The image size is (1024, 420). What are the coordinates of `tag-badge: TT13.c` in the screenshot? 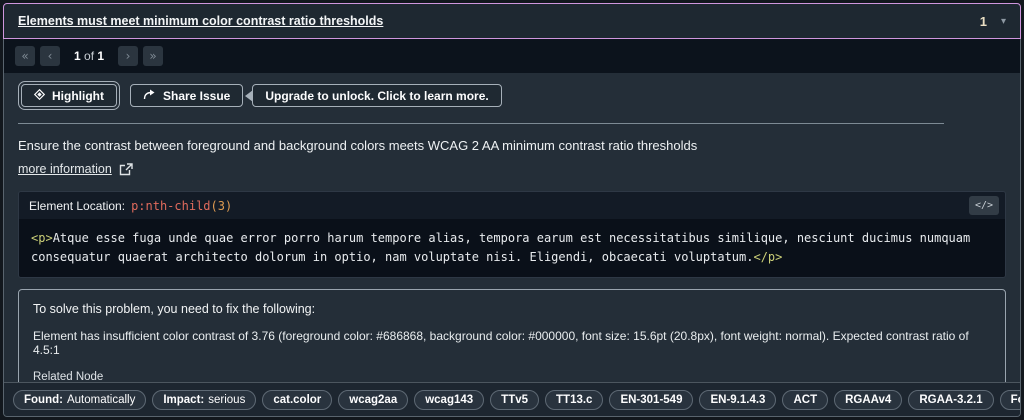 It's located at (574, 399).